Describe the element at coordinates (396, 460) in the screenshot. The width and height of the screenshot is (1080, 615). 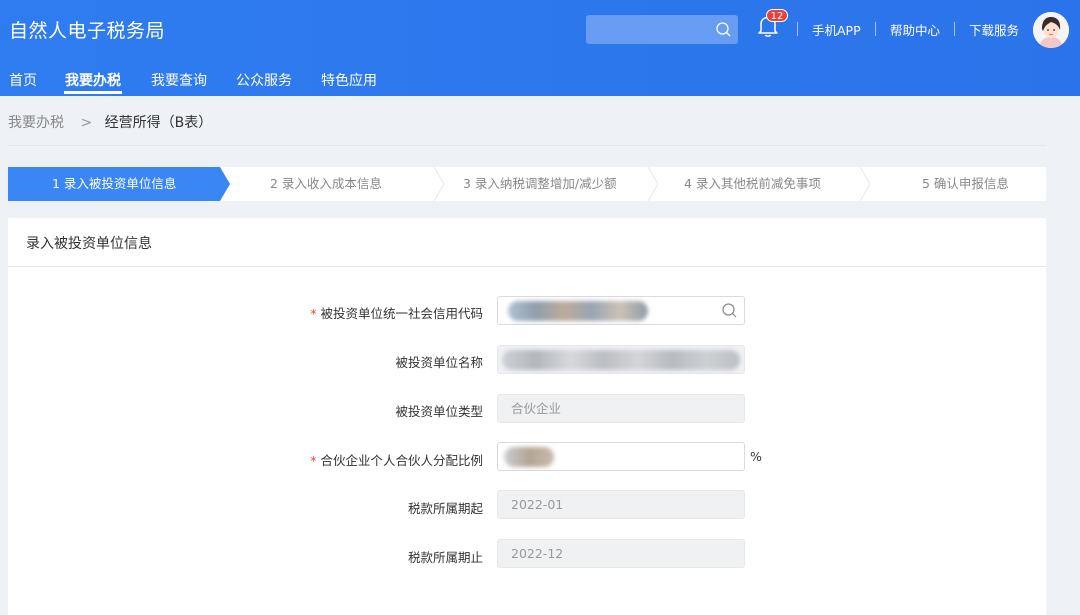
I see `partner-ratio-label: * 合伙企业个人合伙人分配比例` at that location.